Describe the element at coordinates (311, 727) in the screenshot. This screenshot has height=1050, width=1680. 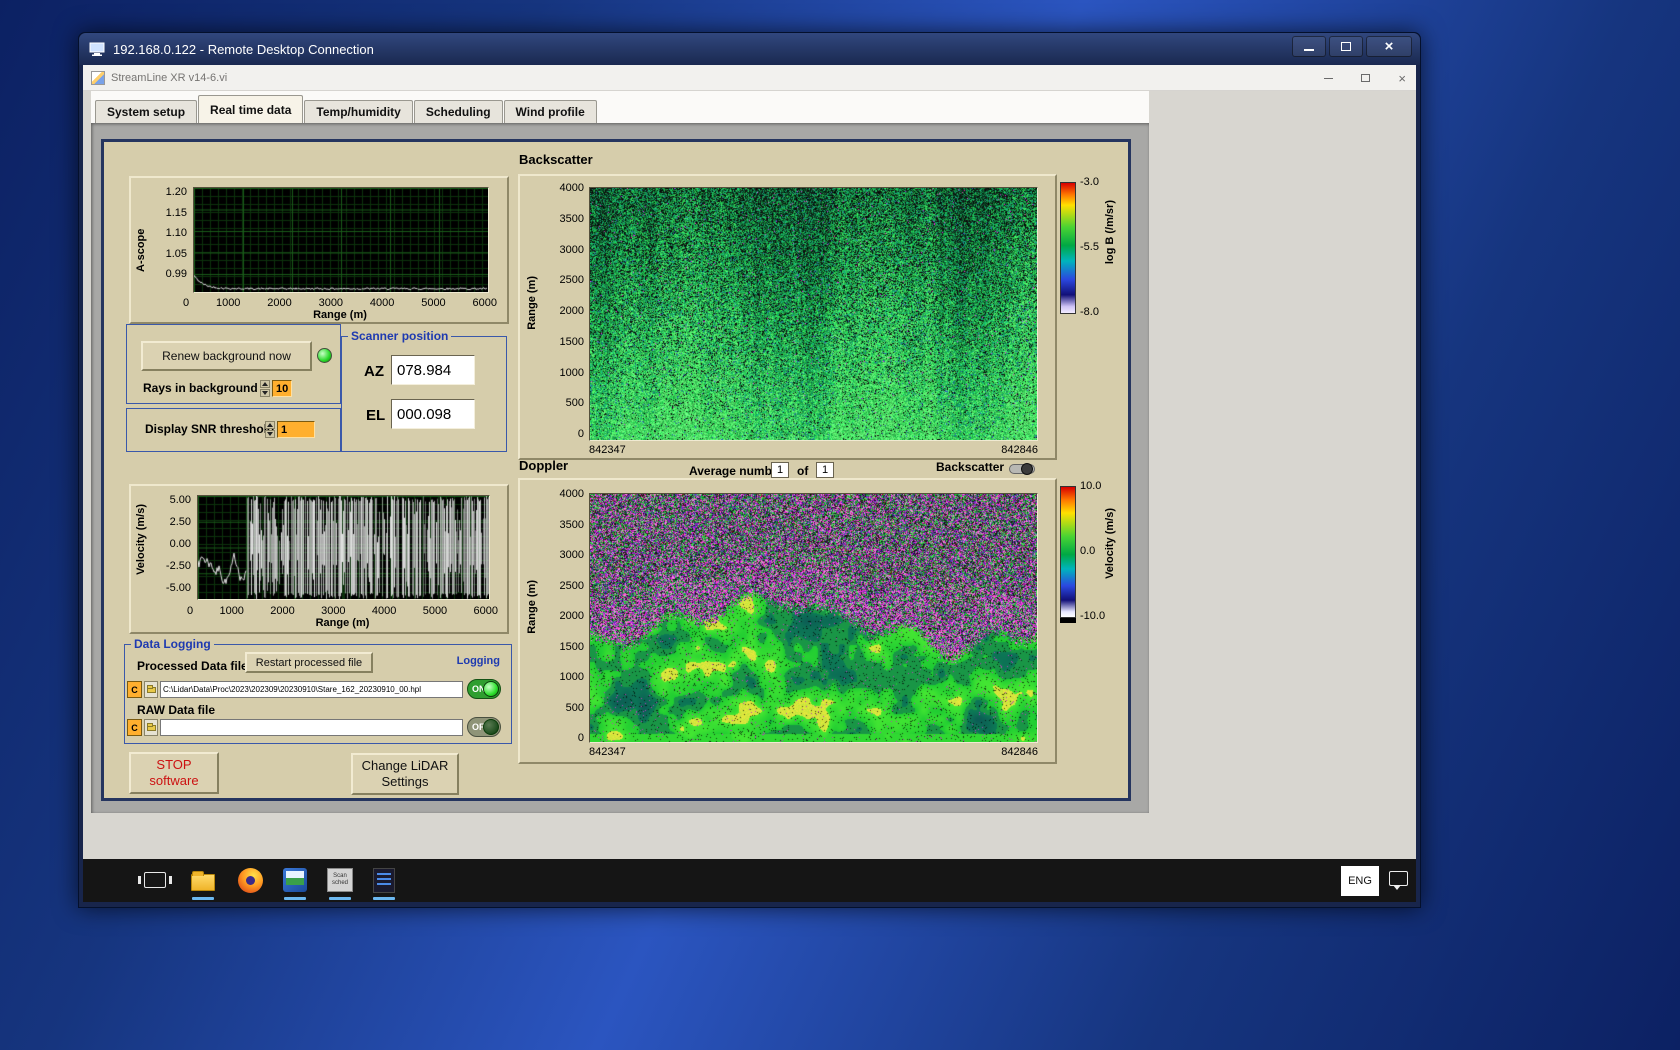
I see `raw-path-field` at that location.